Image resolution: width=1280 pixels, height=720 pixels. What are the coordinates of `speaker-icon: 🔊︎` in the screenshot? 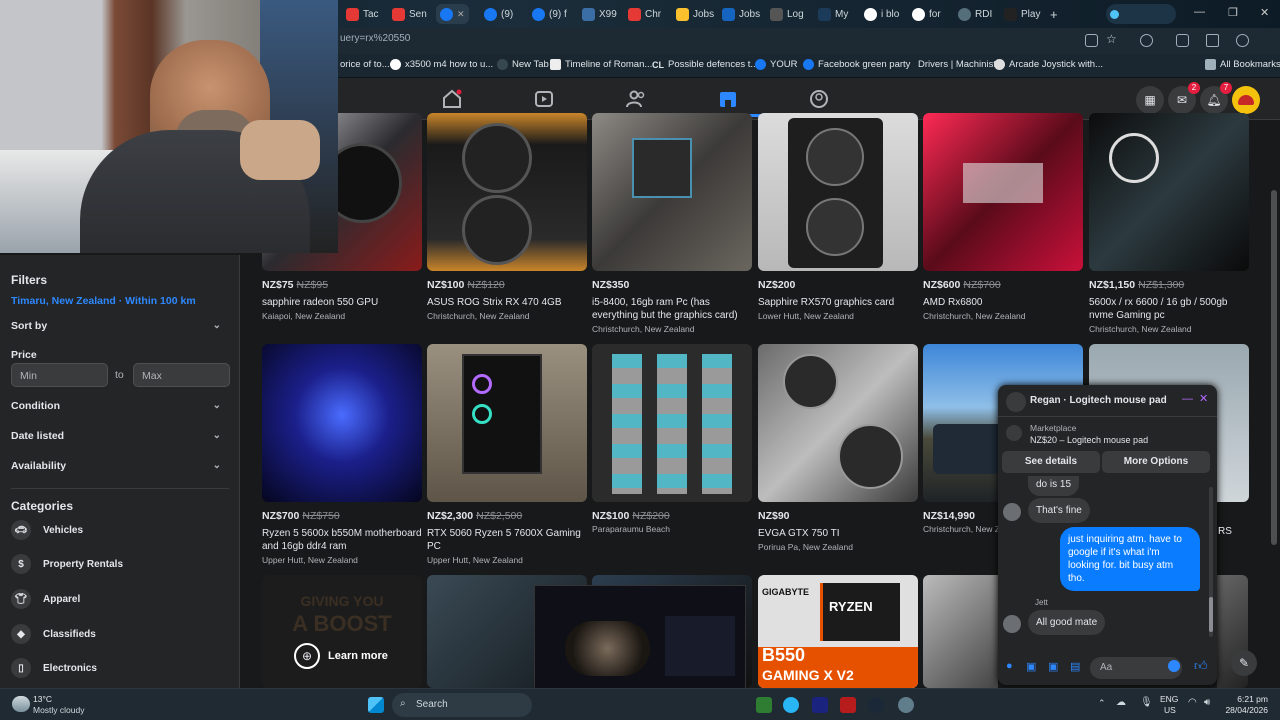 It's located at (1207, 702).